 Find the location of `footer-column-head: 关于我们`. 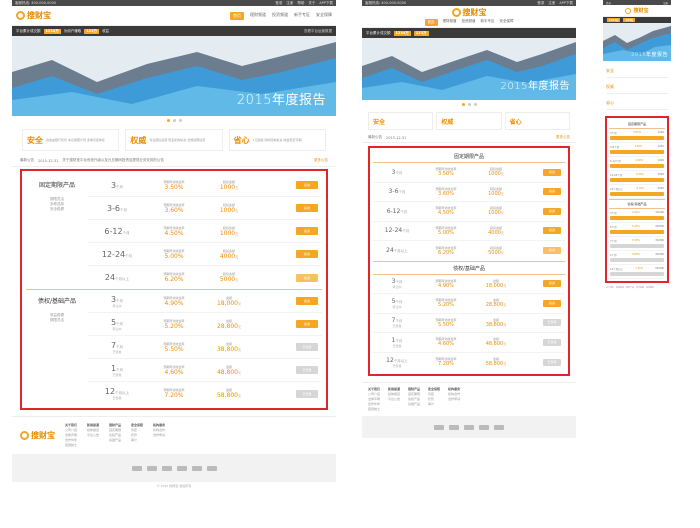

footer-column-head: 关于我们 is located at coordinates (610, 287).